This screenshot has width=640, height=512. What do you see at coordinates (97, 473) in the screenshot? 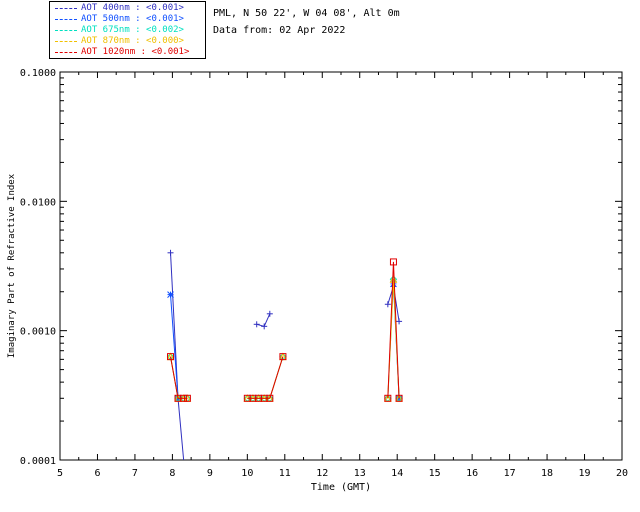
I see `x-tick-label: 6` at bounding box center [97, 473].